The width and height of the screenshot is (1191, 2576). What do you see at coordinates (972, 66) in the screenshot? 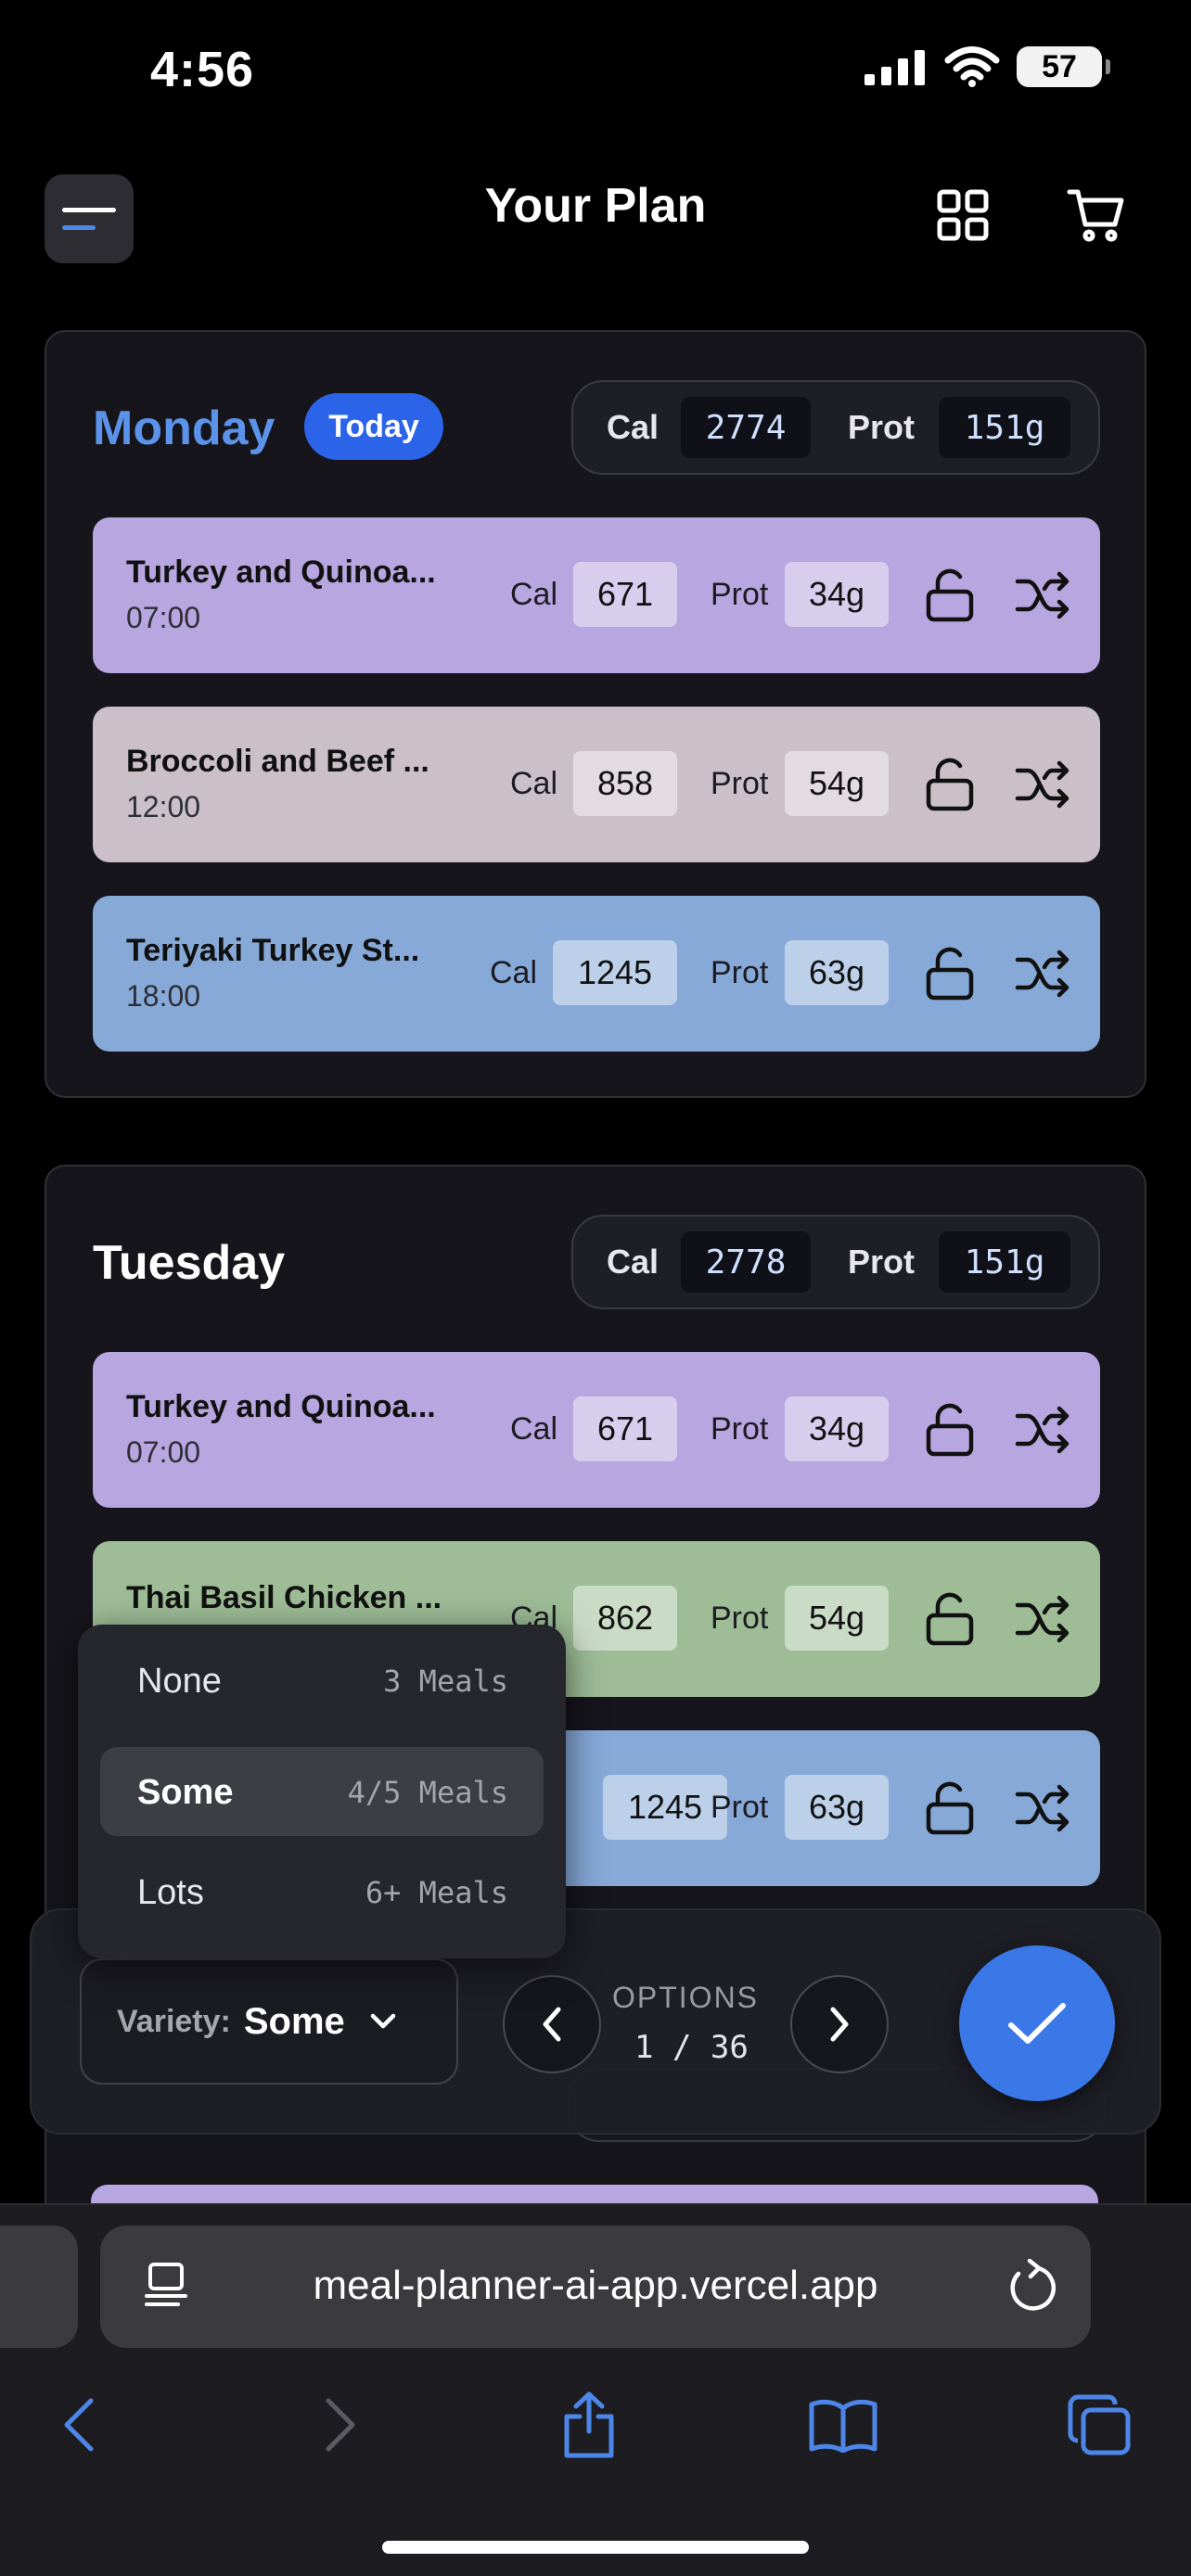
I see `wifi-icon` at bounding box center [972, 66].